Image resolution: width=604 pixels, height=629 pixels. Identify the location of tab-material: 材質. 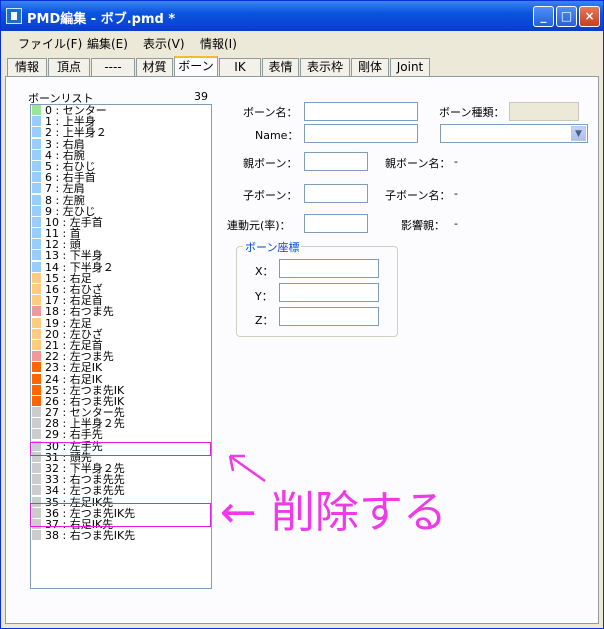
(154, 67).